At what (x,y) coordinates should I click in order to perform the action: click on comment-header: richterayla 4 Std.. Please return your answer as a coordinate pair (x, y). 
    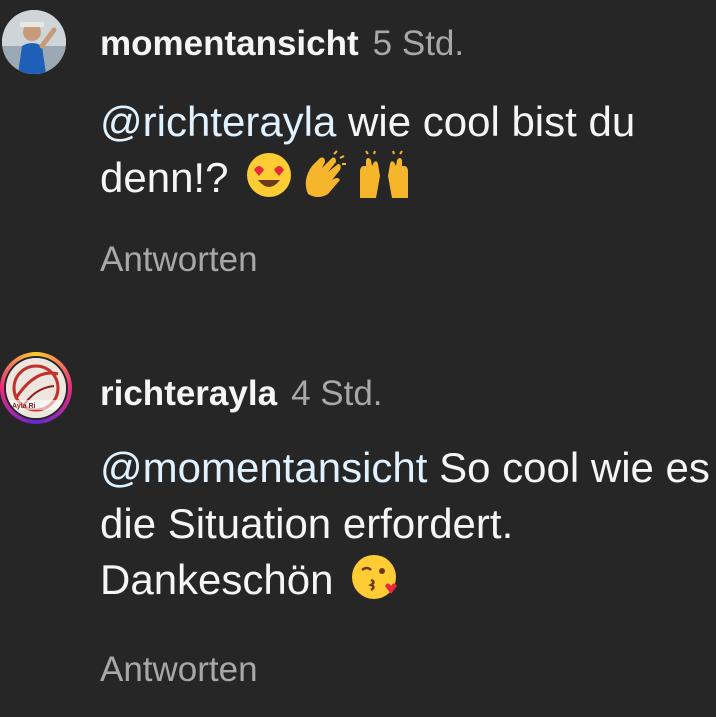
    Looking at the image, I should click on (241, 394).